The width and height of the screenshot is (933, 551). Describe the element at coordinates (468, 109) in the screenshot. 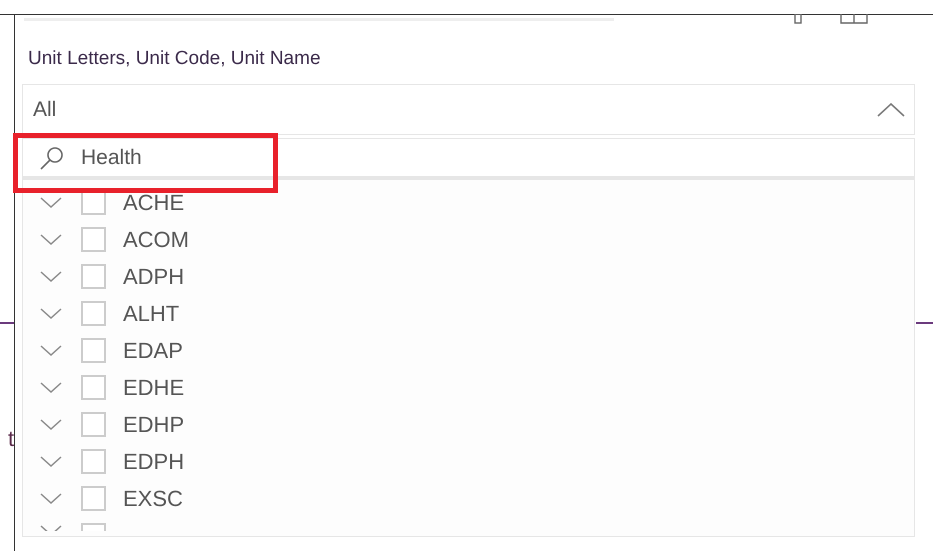

I see `dropdown-header: All` at that location.